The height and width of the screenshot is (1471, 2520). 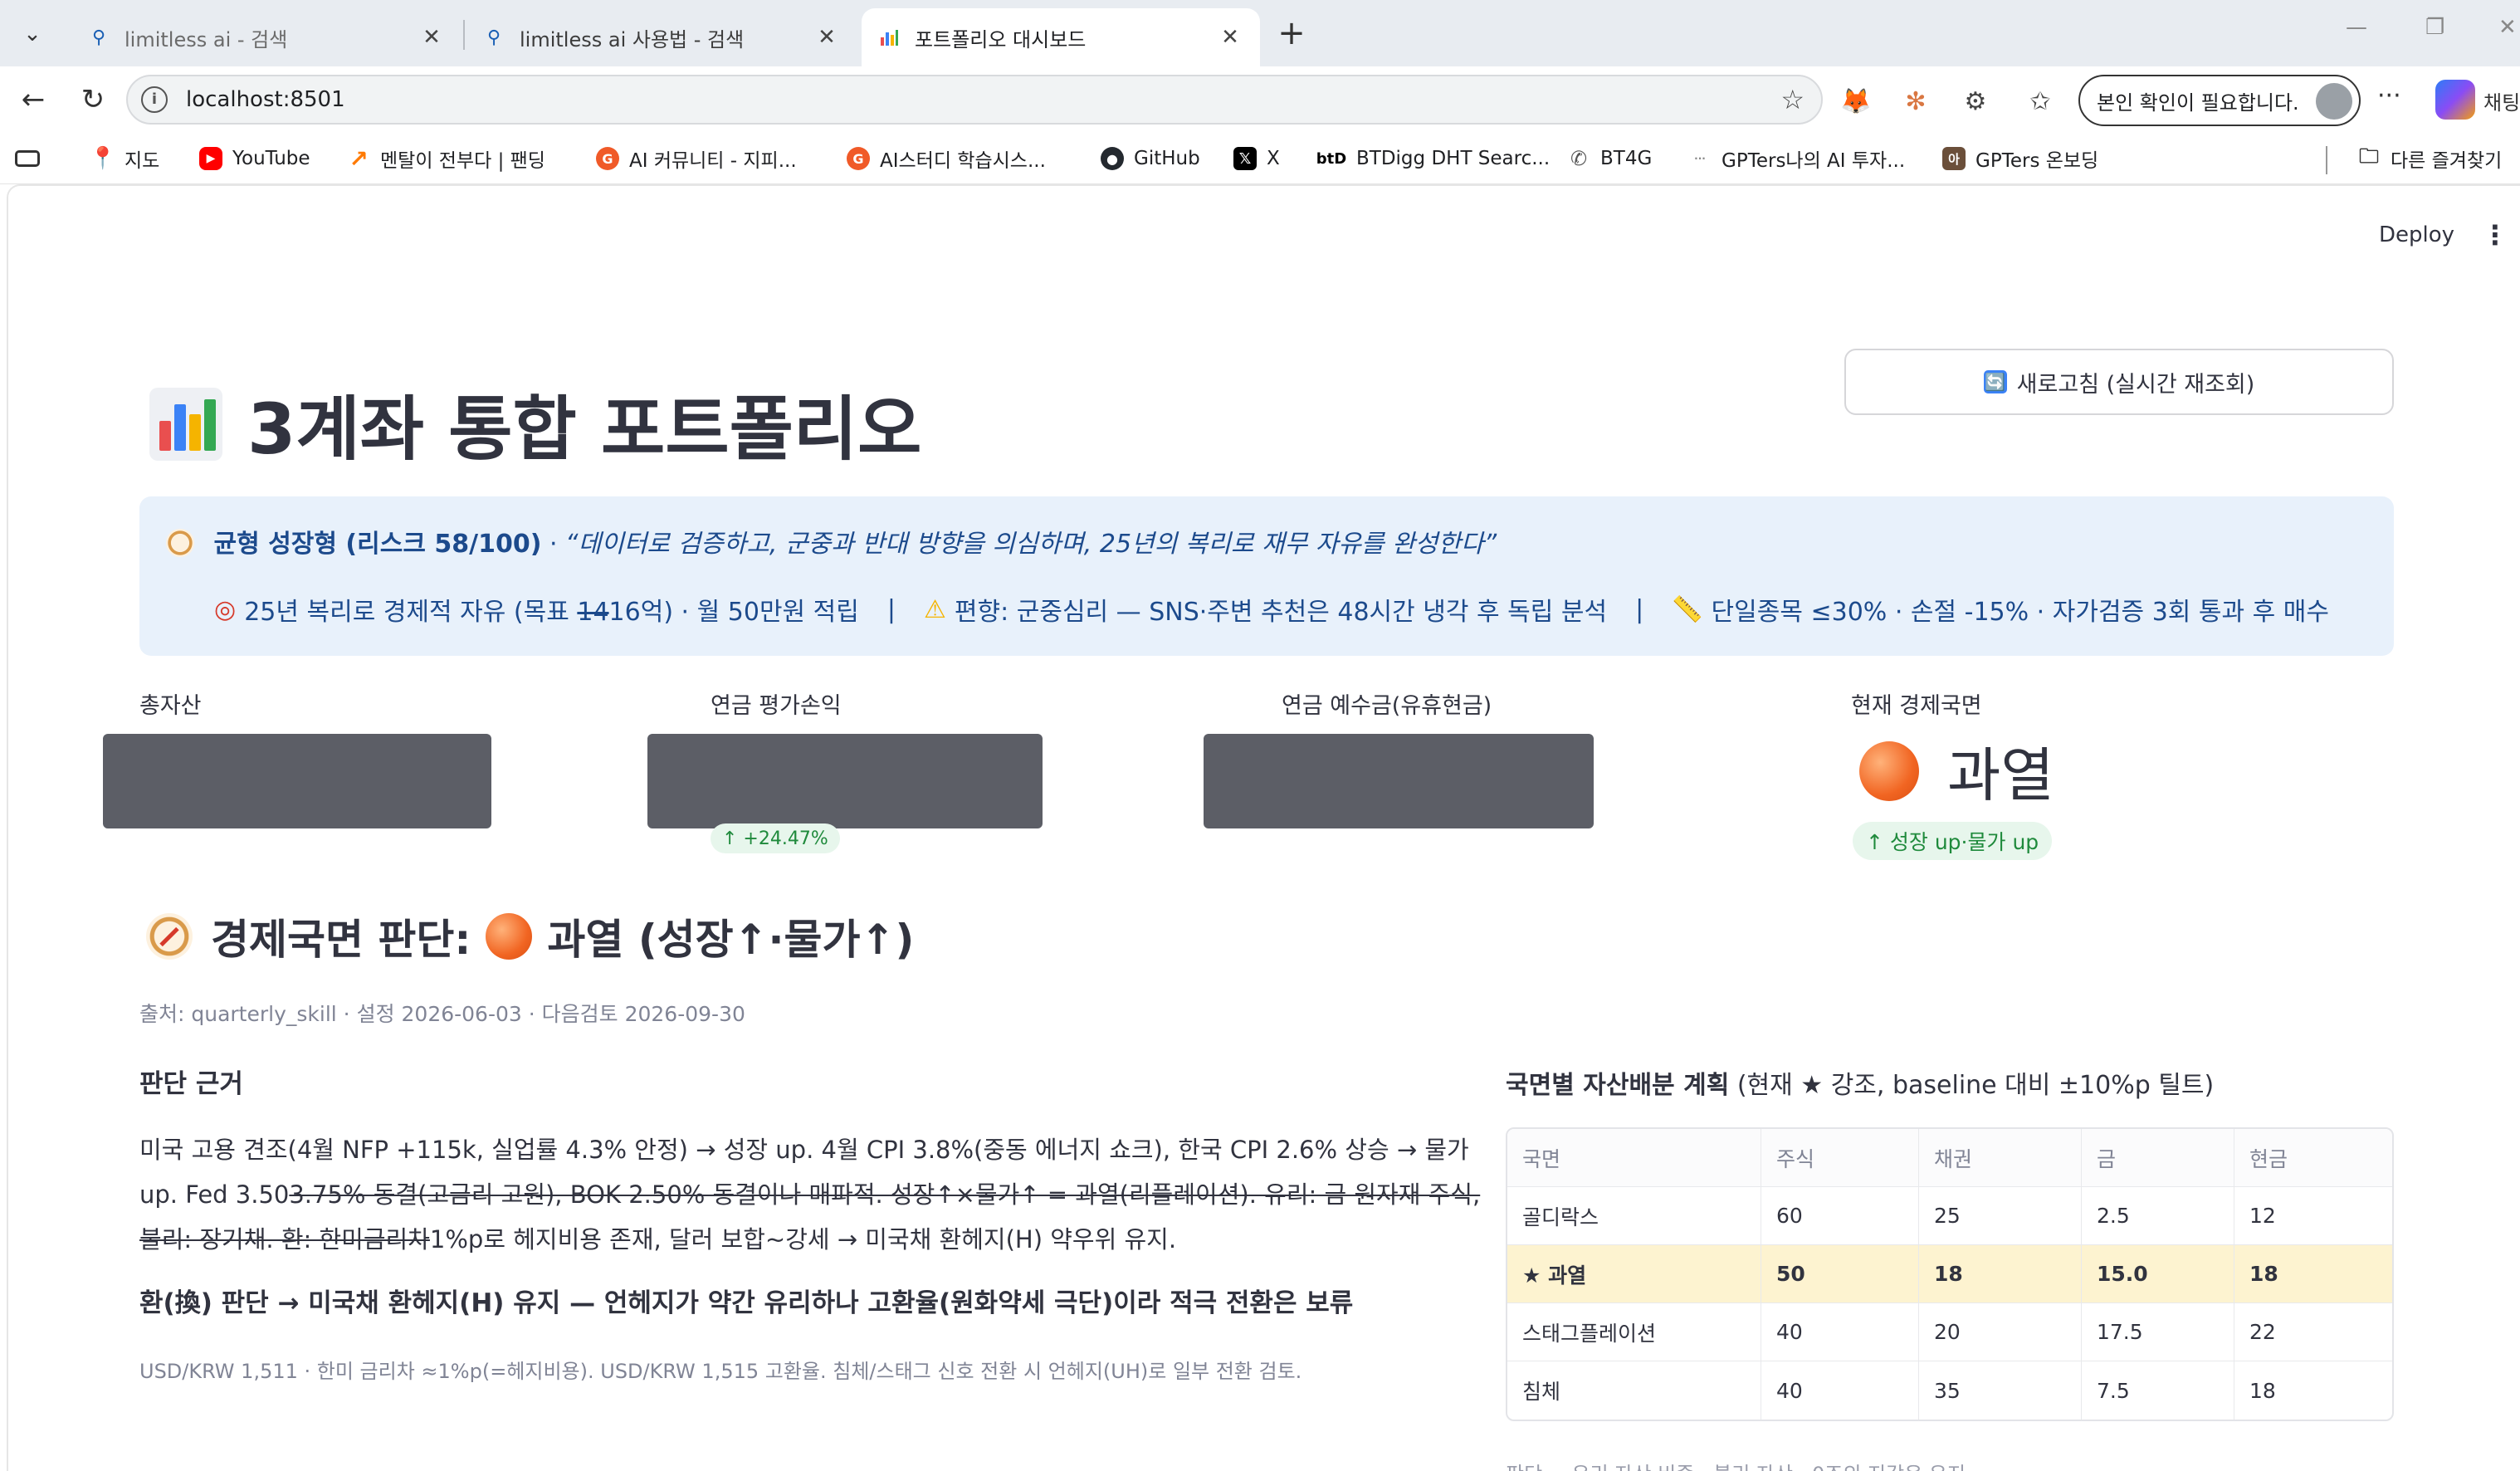 I want to click on table-cell: 골디락스, so click(x=1634, y=1216).